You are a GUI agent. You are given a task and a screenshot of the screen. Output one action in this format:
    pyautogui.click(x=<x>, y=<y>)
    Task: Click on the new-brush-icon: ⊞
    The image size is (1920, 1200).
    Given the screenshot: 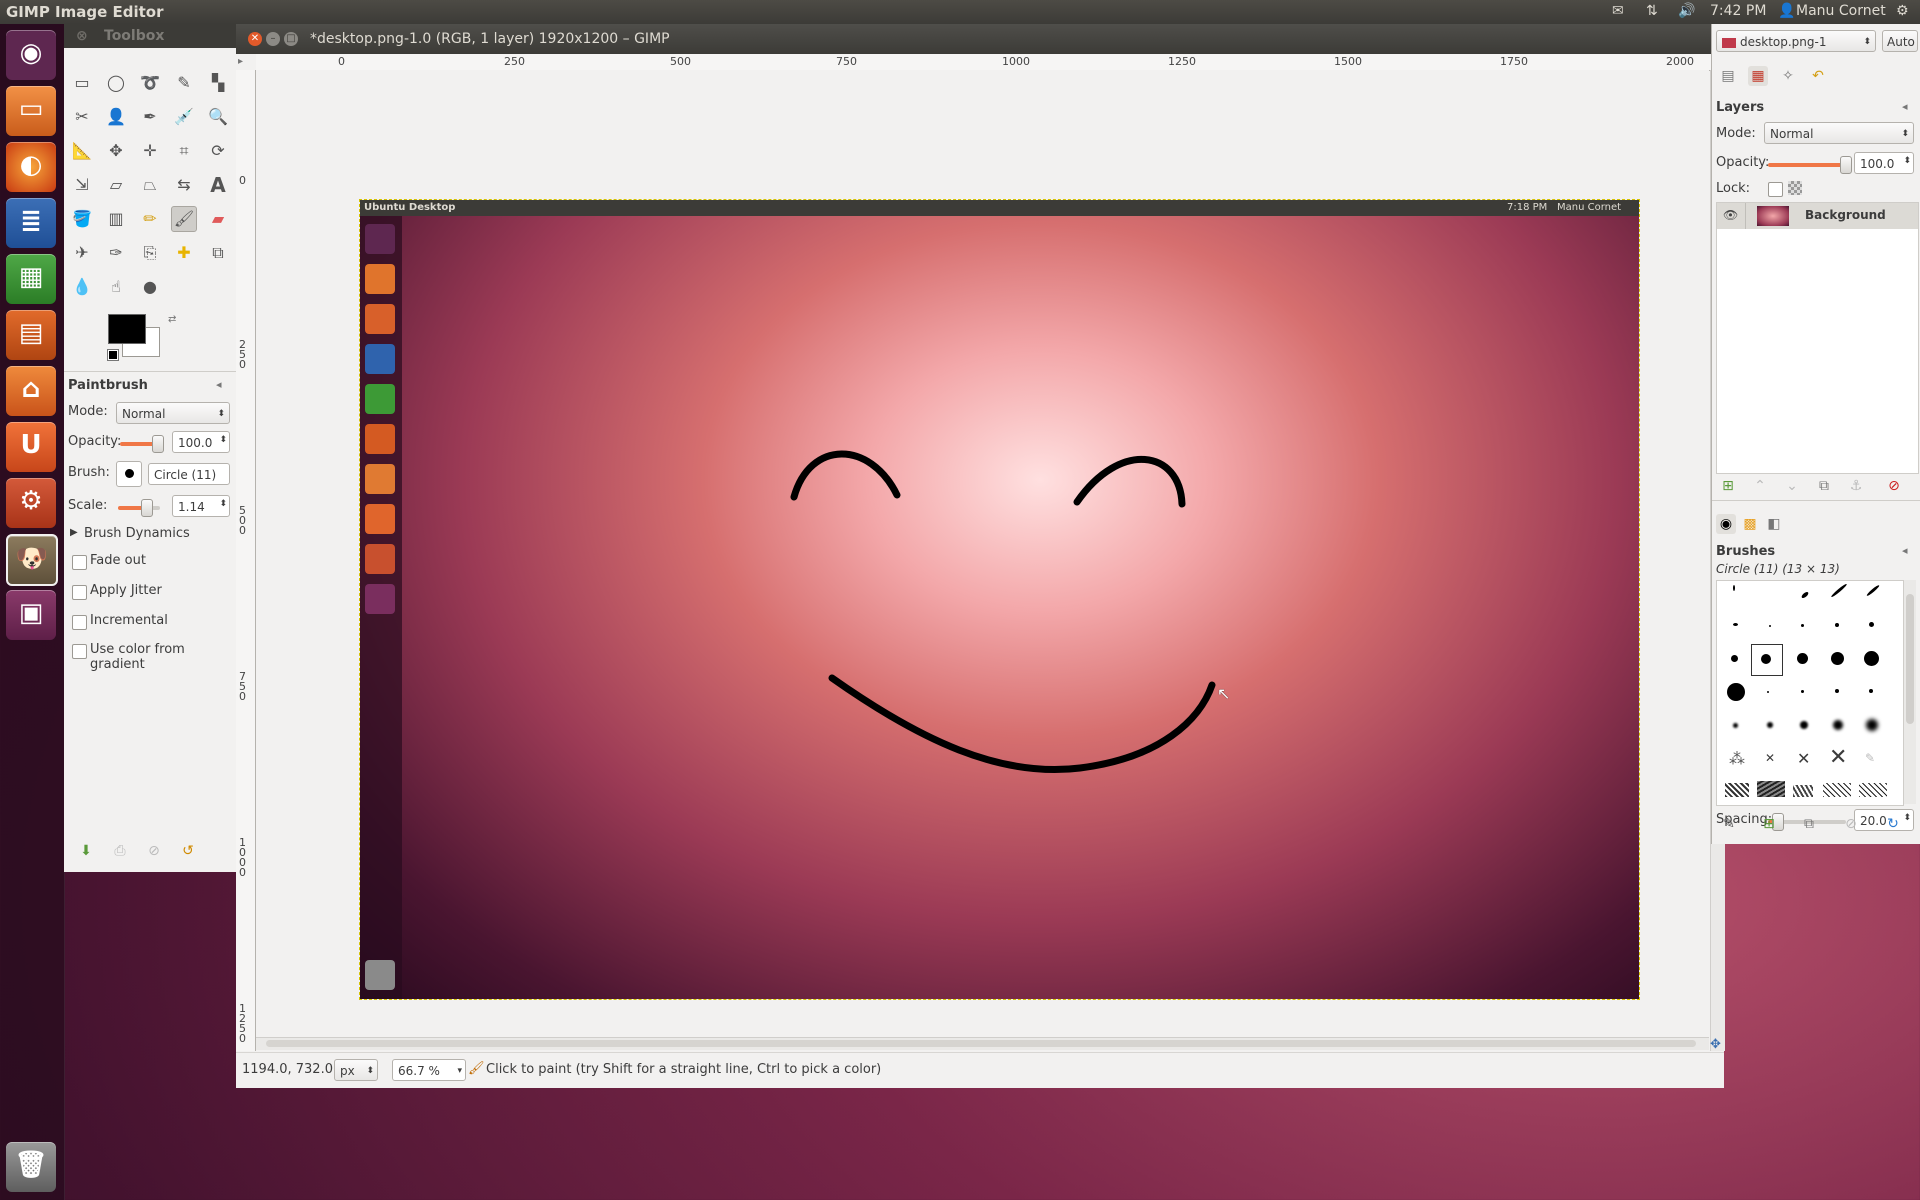 What is the action you would take?
    pyautogui.click(x=1769, y=824)
    